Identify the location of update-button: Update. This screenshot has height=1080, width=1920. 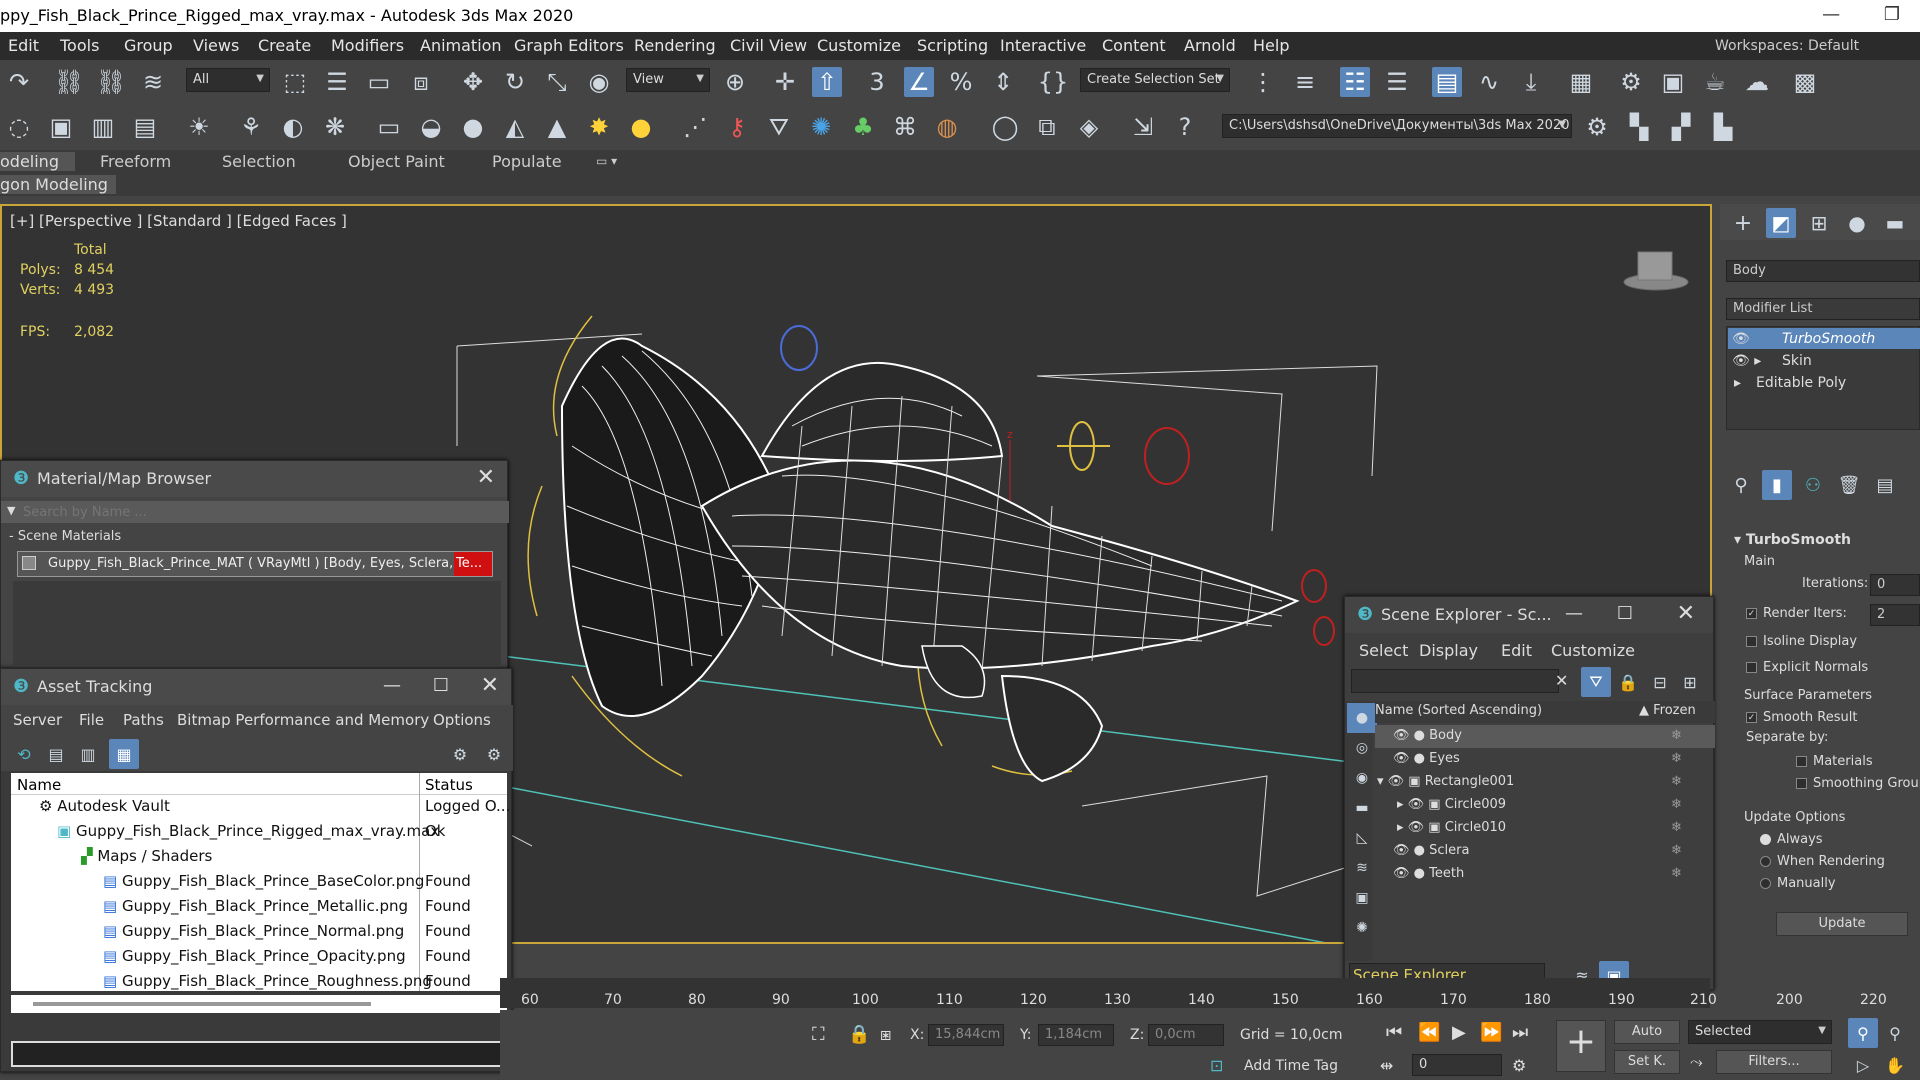
(1842, 924).